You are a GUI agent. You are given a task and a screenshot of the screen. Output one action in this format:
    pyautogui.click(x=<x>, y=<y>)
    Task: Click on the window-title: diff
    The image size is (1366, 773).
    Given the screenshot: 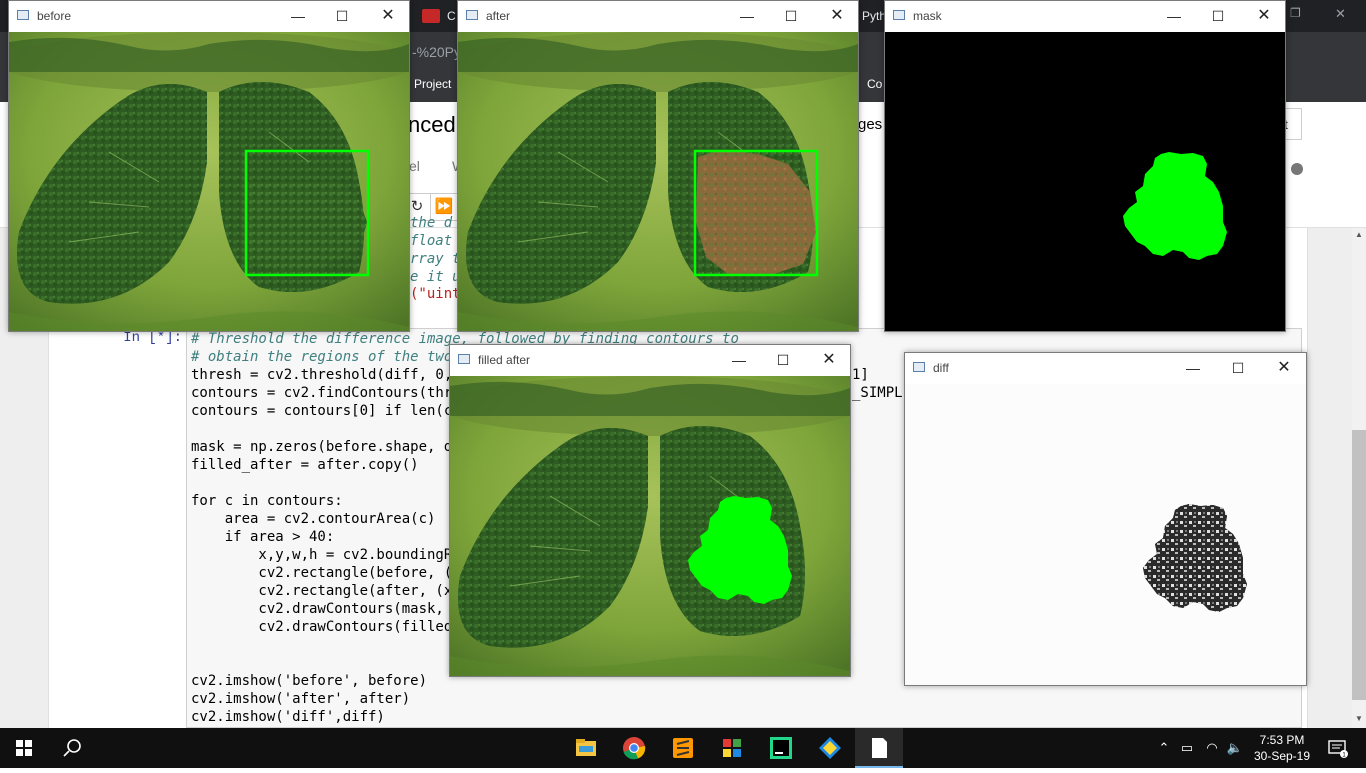 What is the action you would take?
    pyautogui.click(x=941, y=368)
    